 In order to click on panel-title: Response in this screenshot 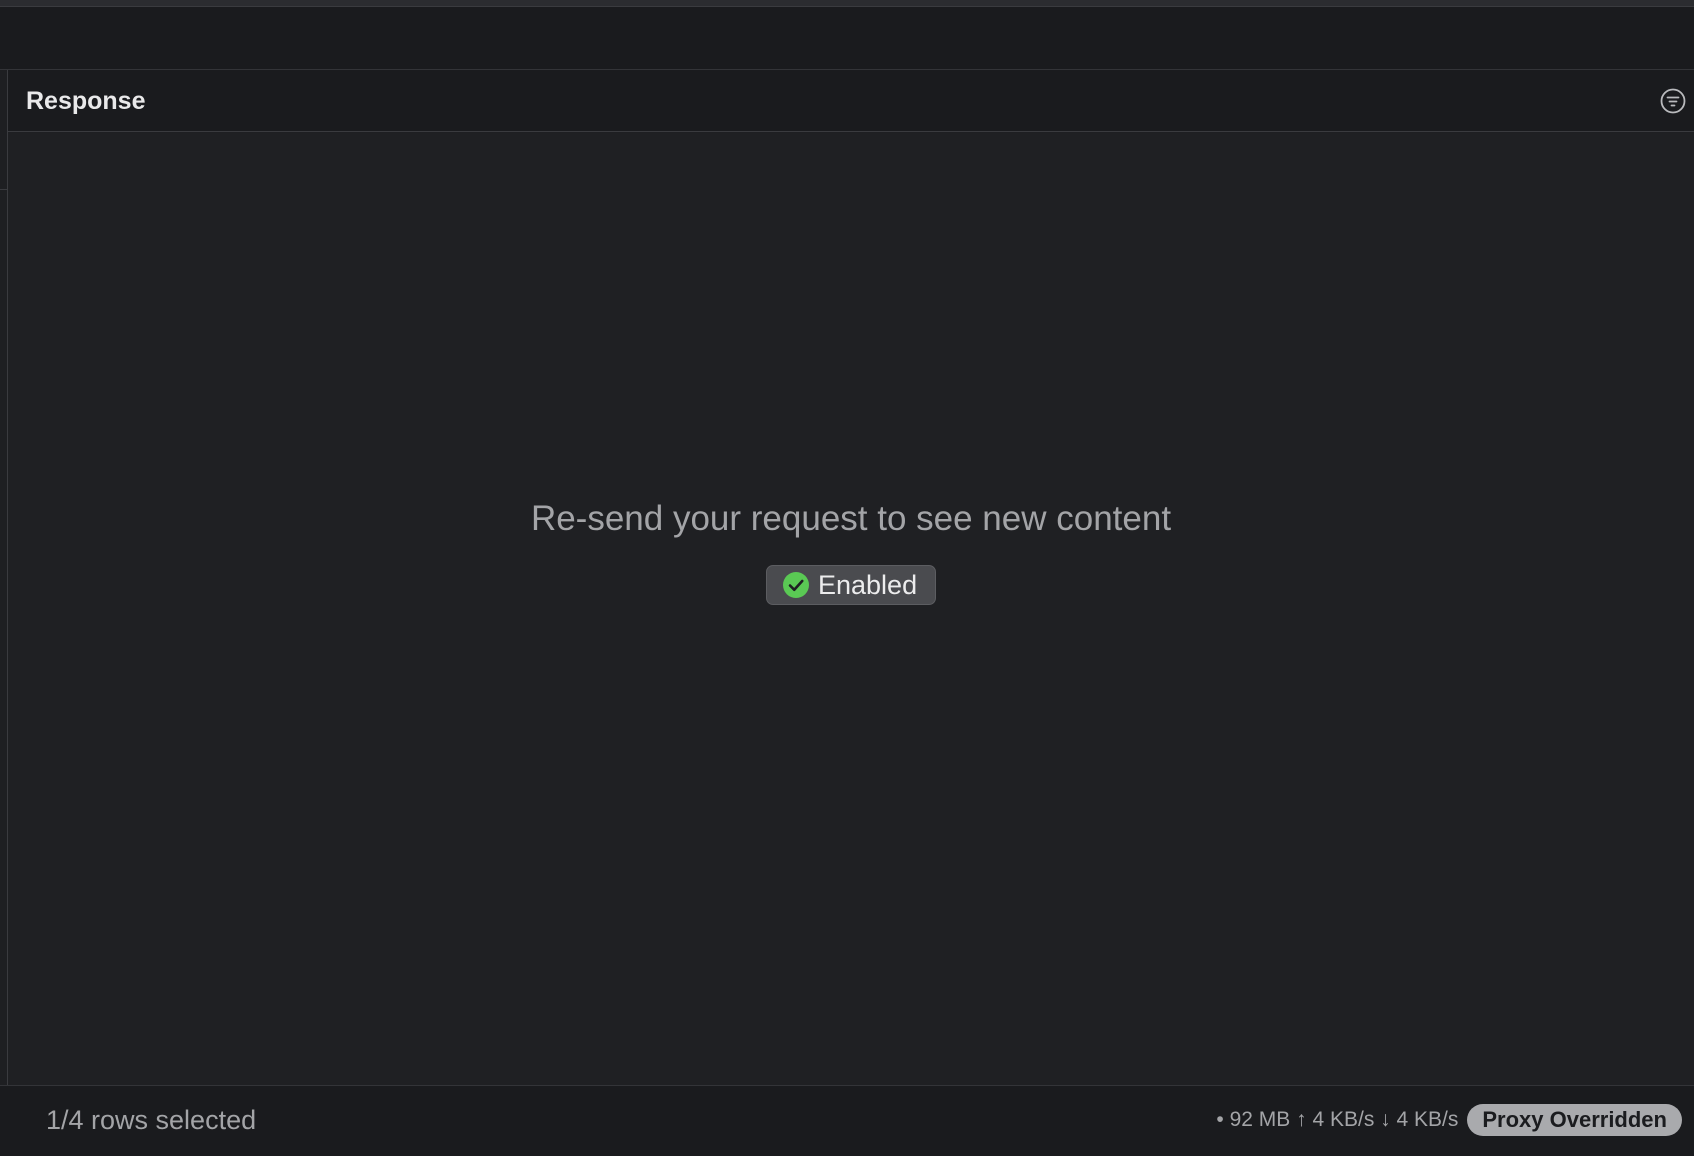, I will do `click(86, 101)`.